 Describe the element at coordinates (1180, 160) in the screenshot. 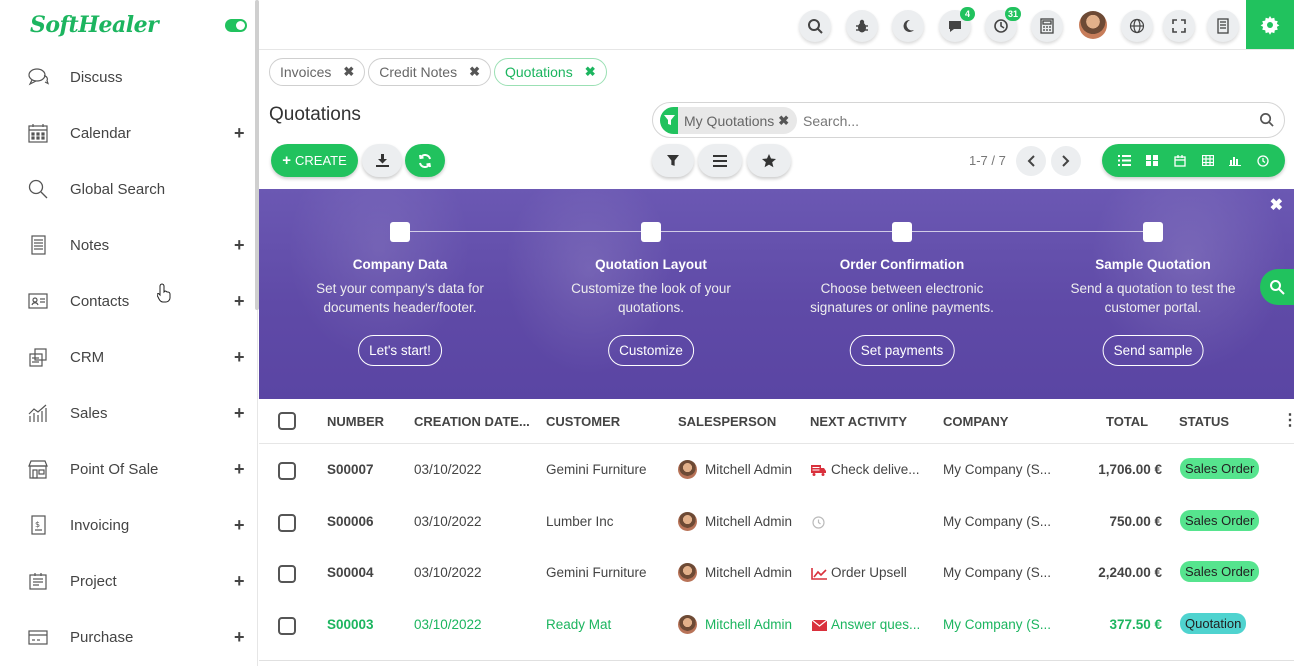

I see `calendar-view-icon` at that location.